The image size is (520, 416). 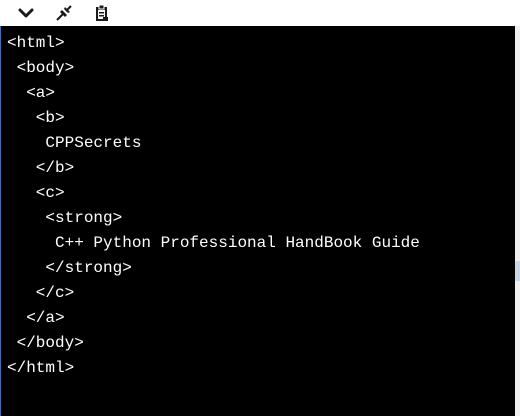 I want to click on toolbar, so click(x=260, y=13).